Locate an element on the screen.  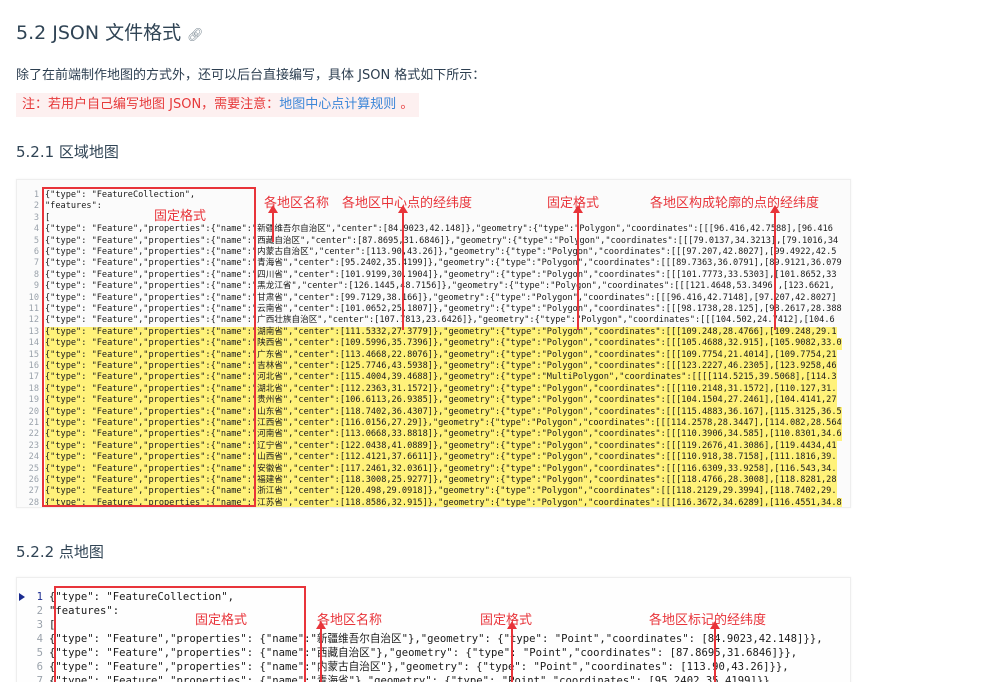
line-number: 24 is located at coordinates (33, 457).